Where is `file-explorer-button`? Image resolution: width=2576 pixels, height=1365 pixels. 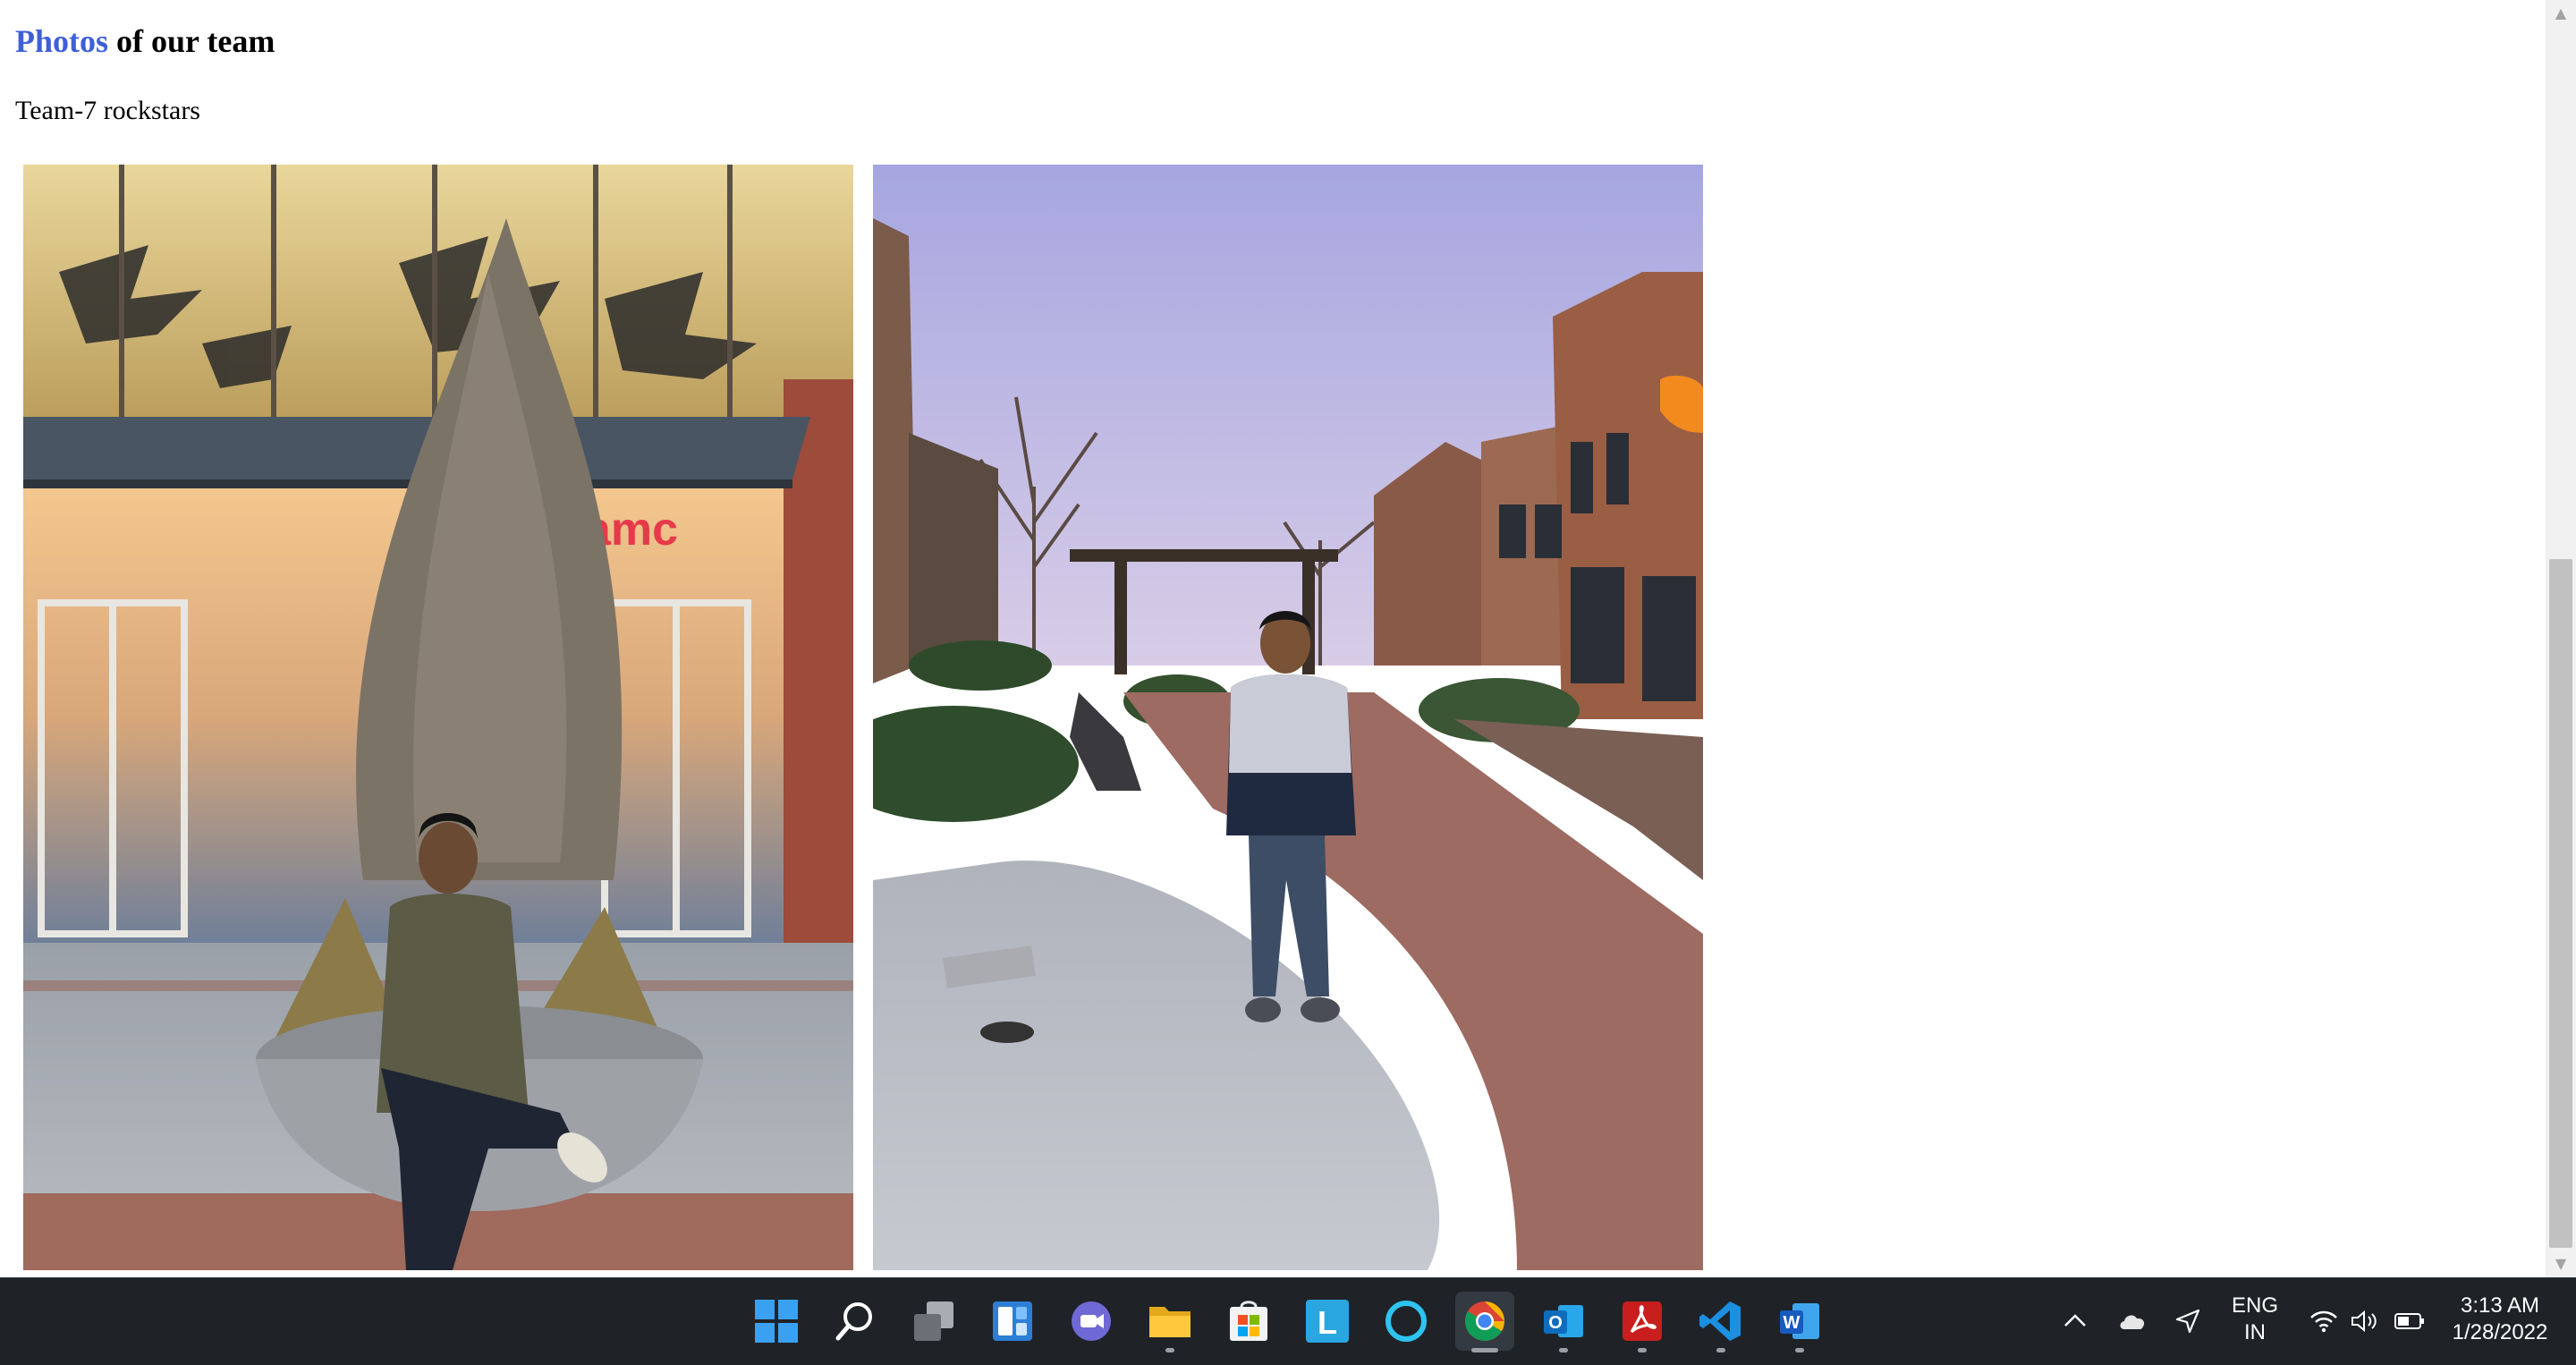 file-explorer-button is located at coordinates (1169, 1322).